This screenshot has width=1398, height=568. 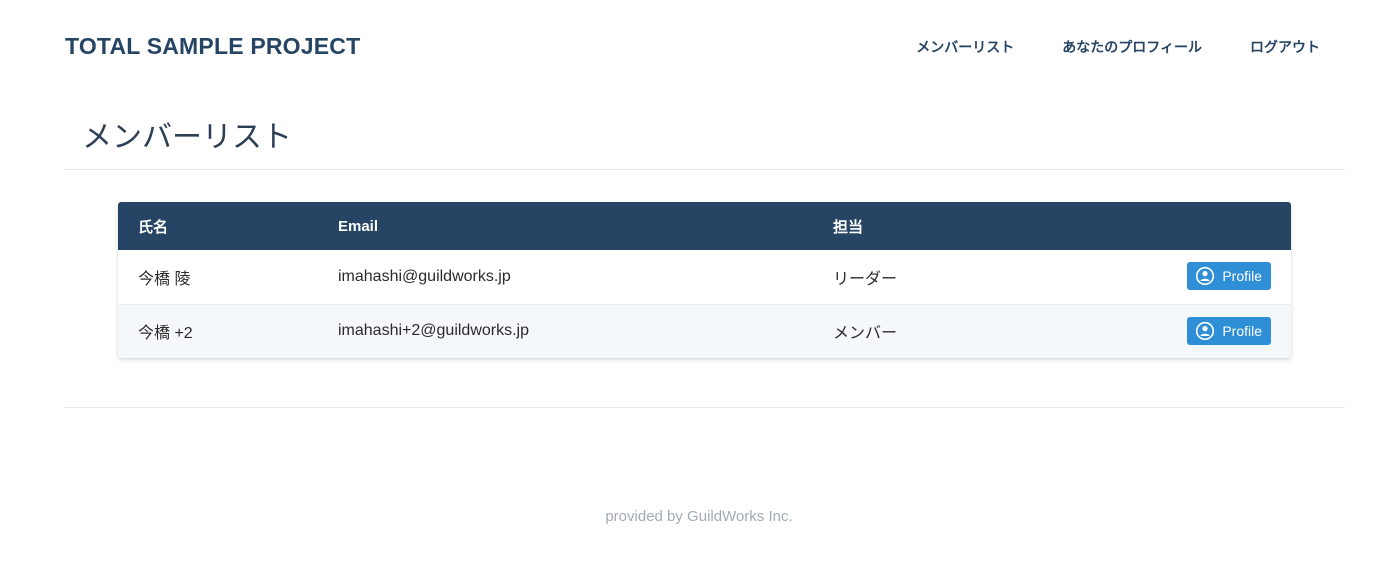 I want to click on brand-title: TOTAL SAMPLE PROJECT, so click(x=212, y=46).